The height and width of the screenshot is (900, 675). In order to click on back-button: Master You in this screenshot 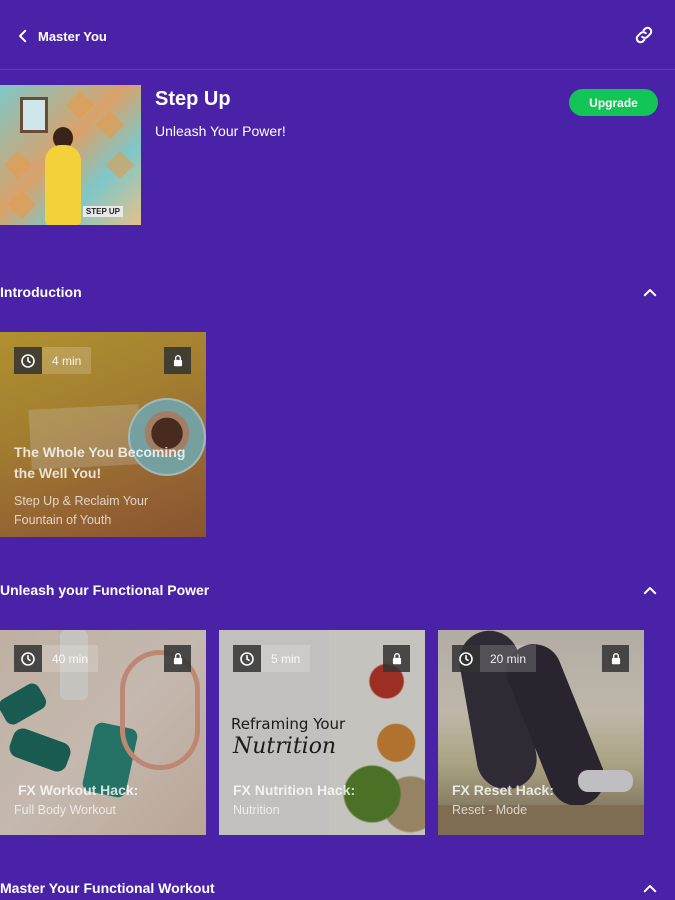, I will do `click(60, 36)`.